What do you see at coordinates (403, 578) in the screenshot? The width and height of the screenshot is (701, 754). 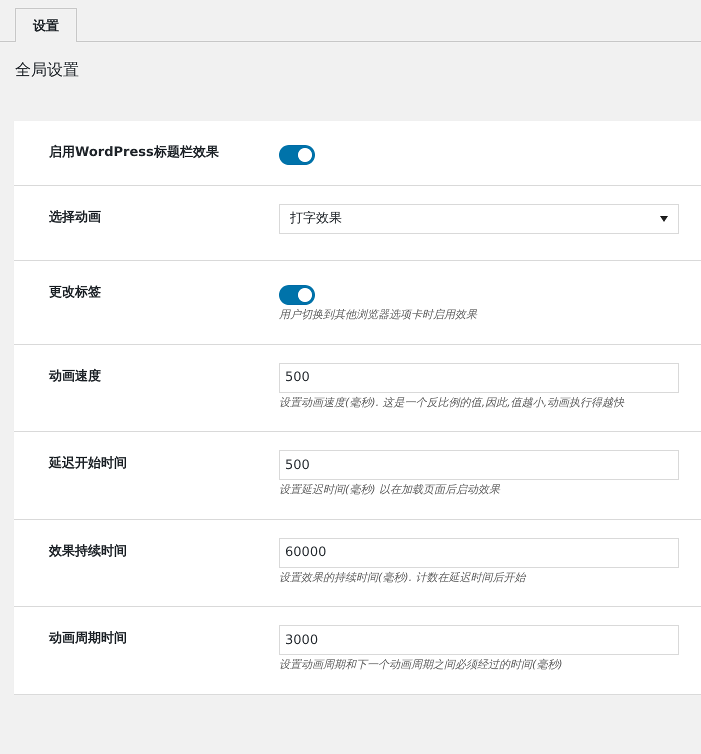 I see `field-description: 设置效果的持续时间(毫秒). 计数在延迟时间后开始` at bounding box center [403, 578].